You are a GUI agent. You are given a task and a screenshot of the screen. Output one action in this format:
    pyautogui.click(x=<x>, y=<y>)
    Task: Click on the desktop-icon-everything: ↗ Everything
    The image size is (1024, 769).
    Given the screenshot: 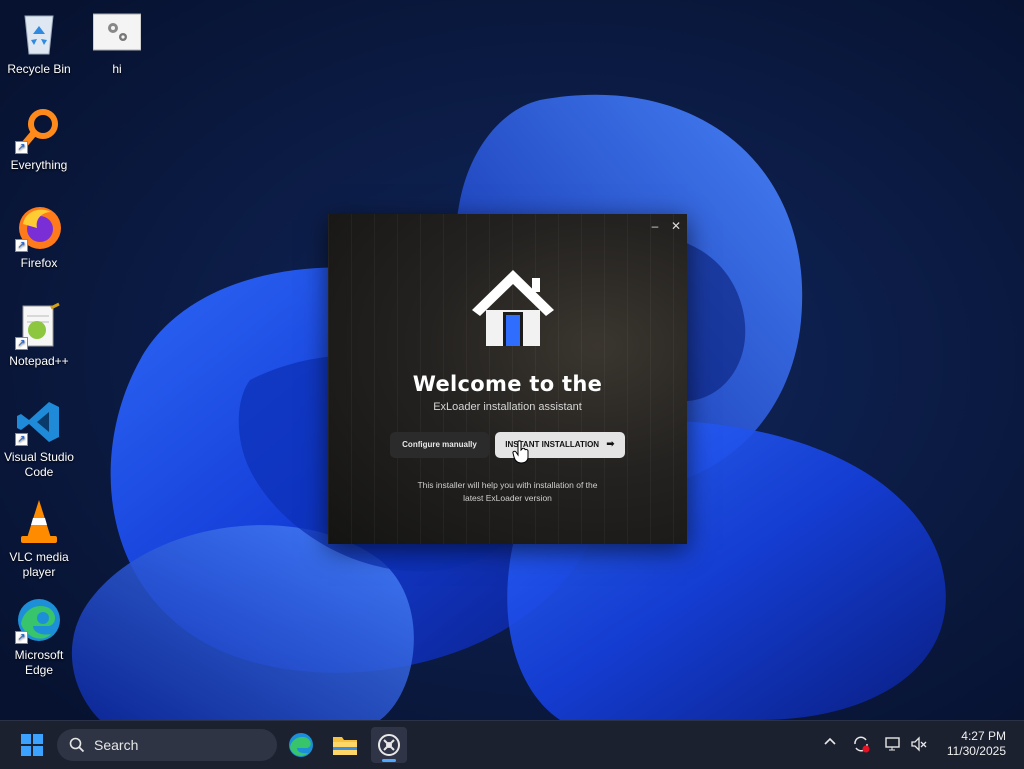 What is the action you would take?
    pyautogui.click(x=39, y=139)
    